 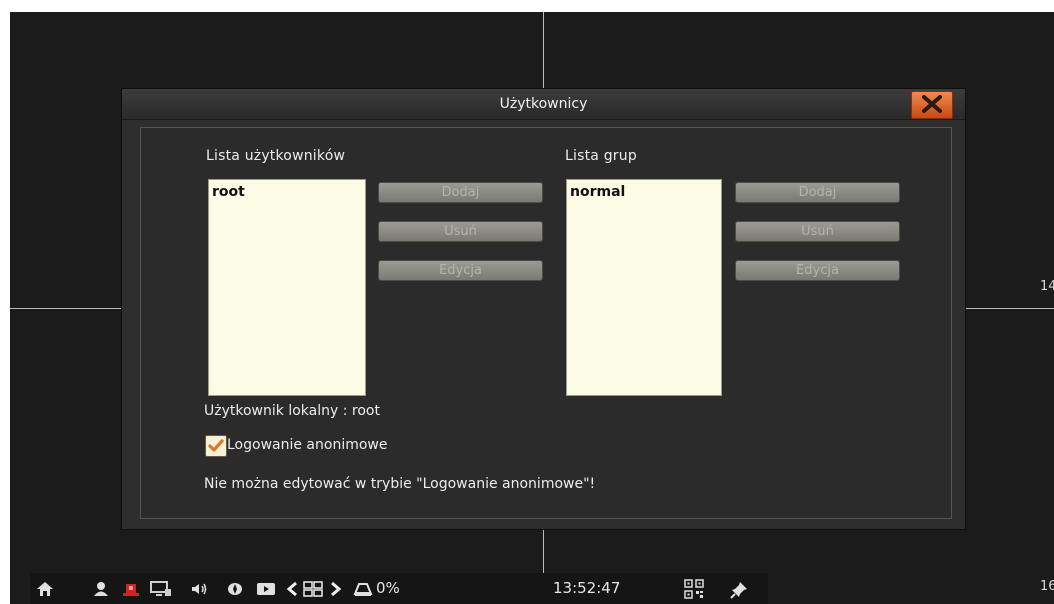 I want to click on groups-list-label: Lista grup, so click(x=601, y=156).